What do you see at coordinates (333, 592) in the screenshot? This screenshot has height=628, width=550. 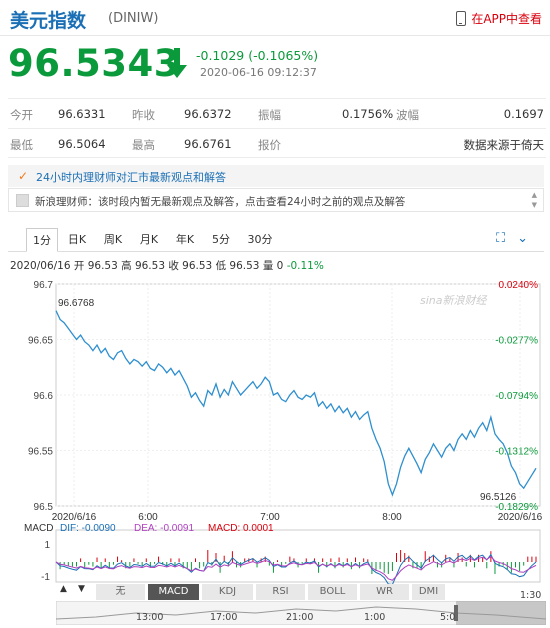 I see `indicator-boll: BOLL` at bounding box center [333, 592].